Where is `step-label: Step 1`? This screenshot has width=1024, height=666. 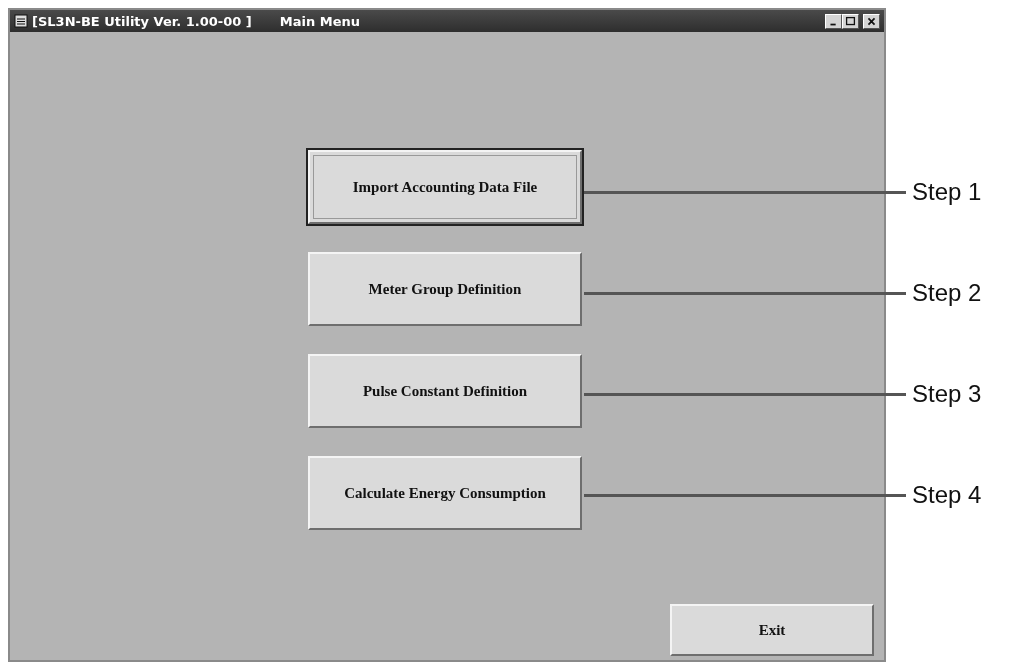
step-label: Step 1 is located at coordinates (947, 192).